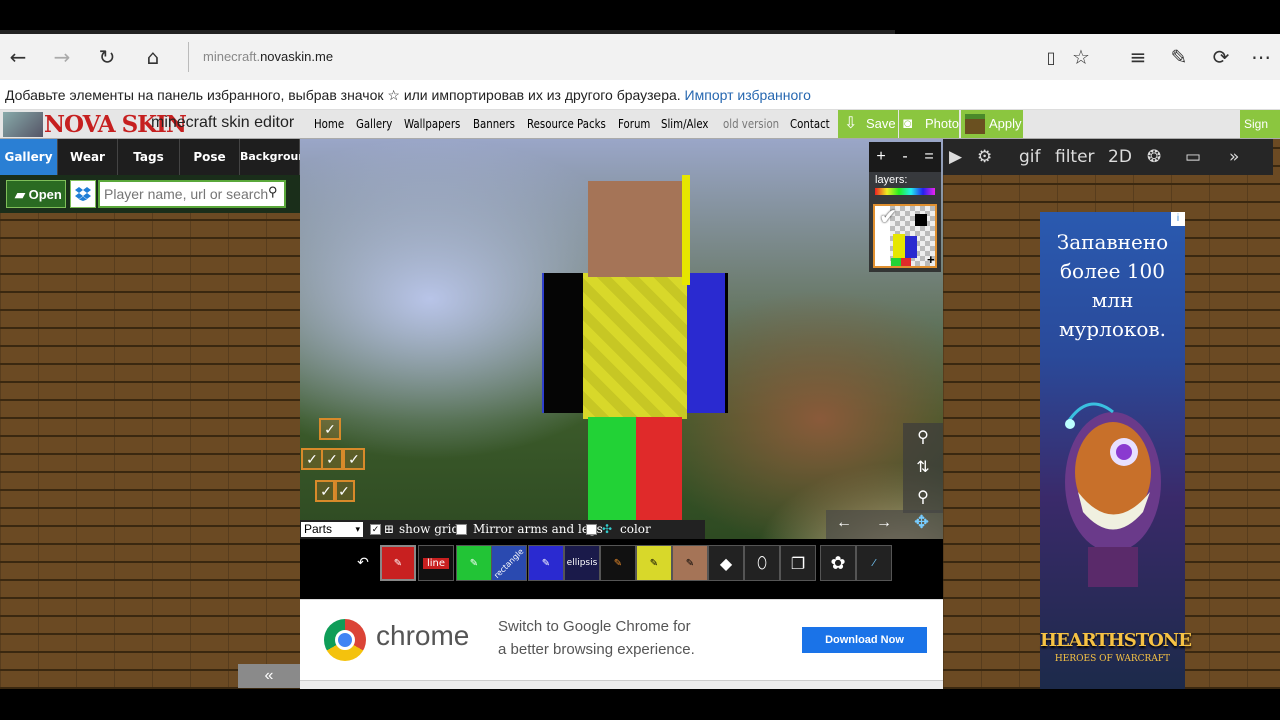  I want to click on tab-pose: Pose, so click(210, 157).